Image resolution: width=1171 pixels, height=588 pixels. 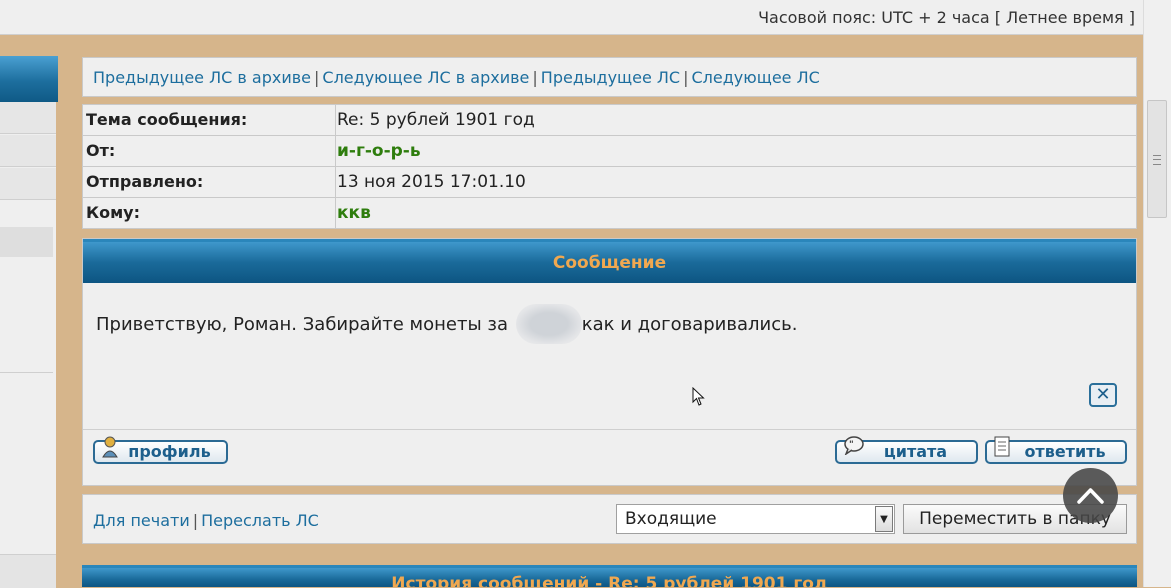 I want to click on sent-label: Отправлено:, so click(x=209, y=182).